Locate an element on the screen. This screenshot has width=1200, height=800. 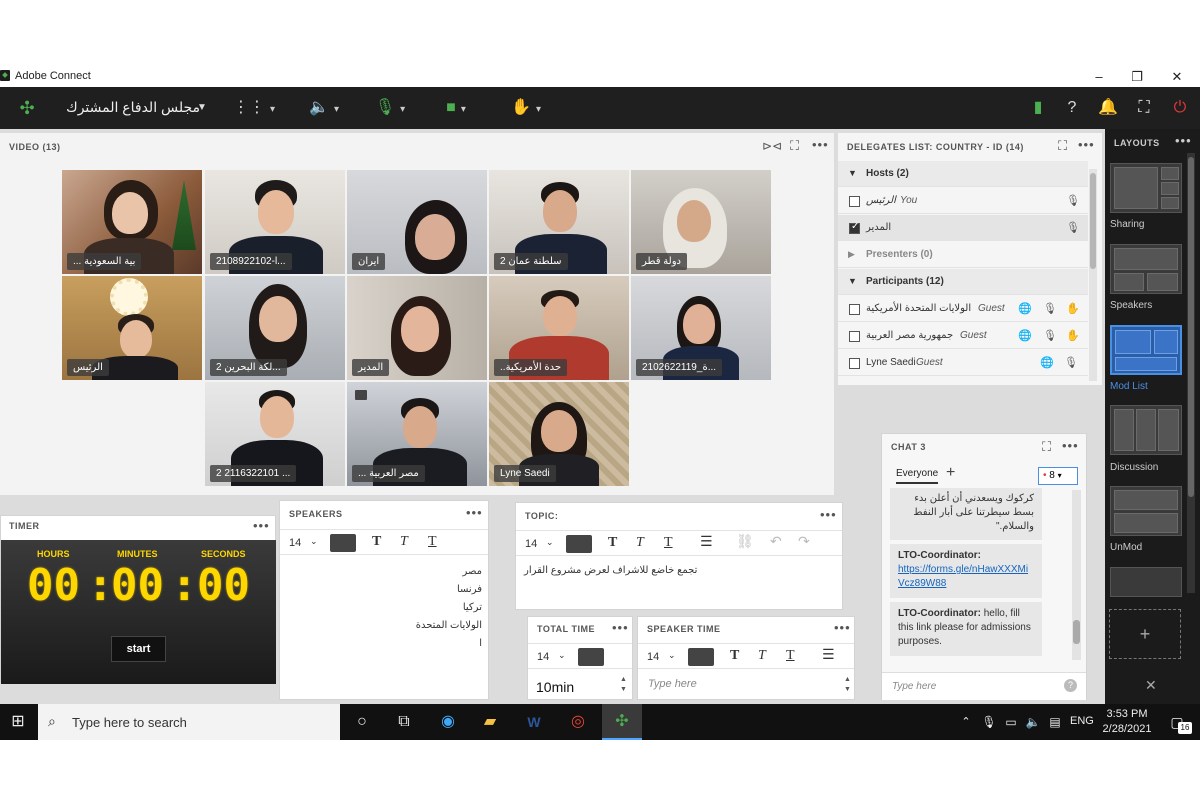
volume-icon: 🔈 is located at coordinates (1033, 722).